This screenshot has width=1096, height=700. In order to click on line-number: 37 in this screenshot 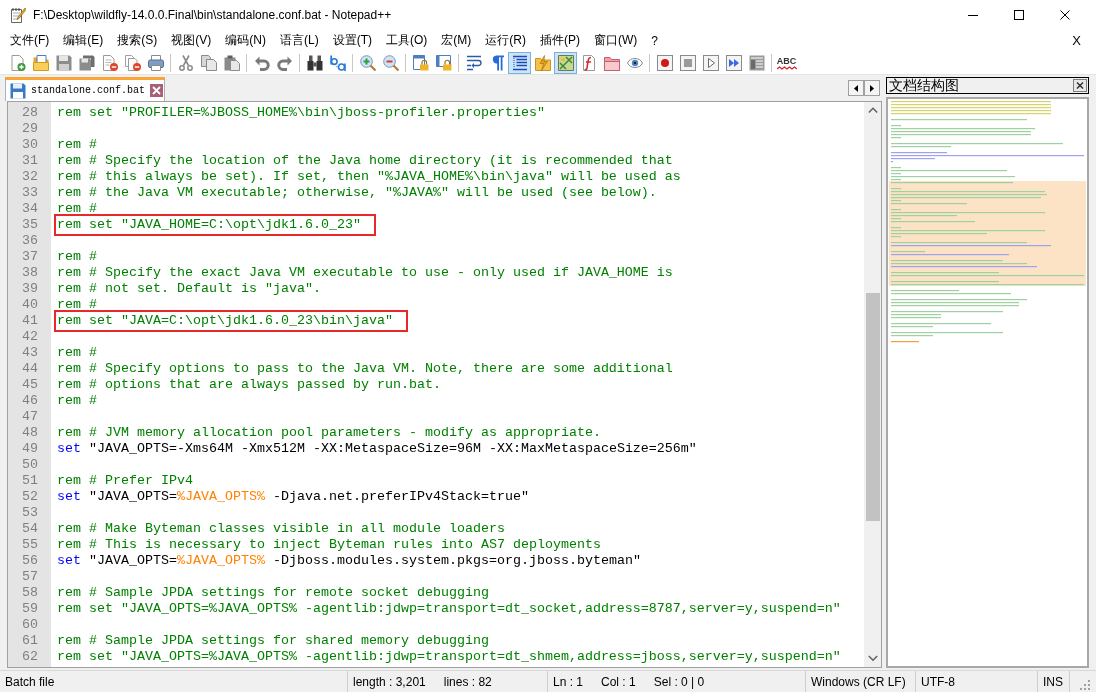, I will do `click(30, 257)`.